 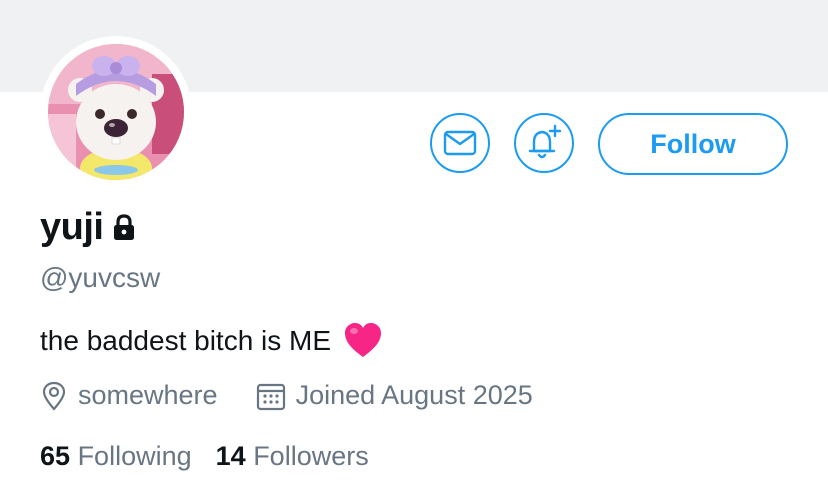 I want to click on location-text: somewhere, so click(x=148, y=395).